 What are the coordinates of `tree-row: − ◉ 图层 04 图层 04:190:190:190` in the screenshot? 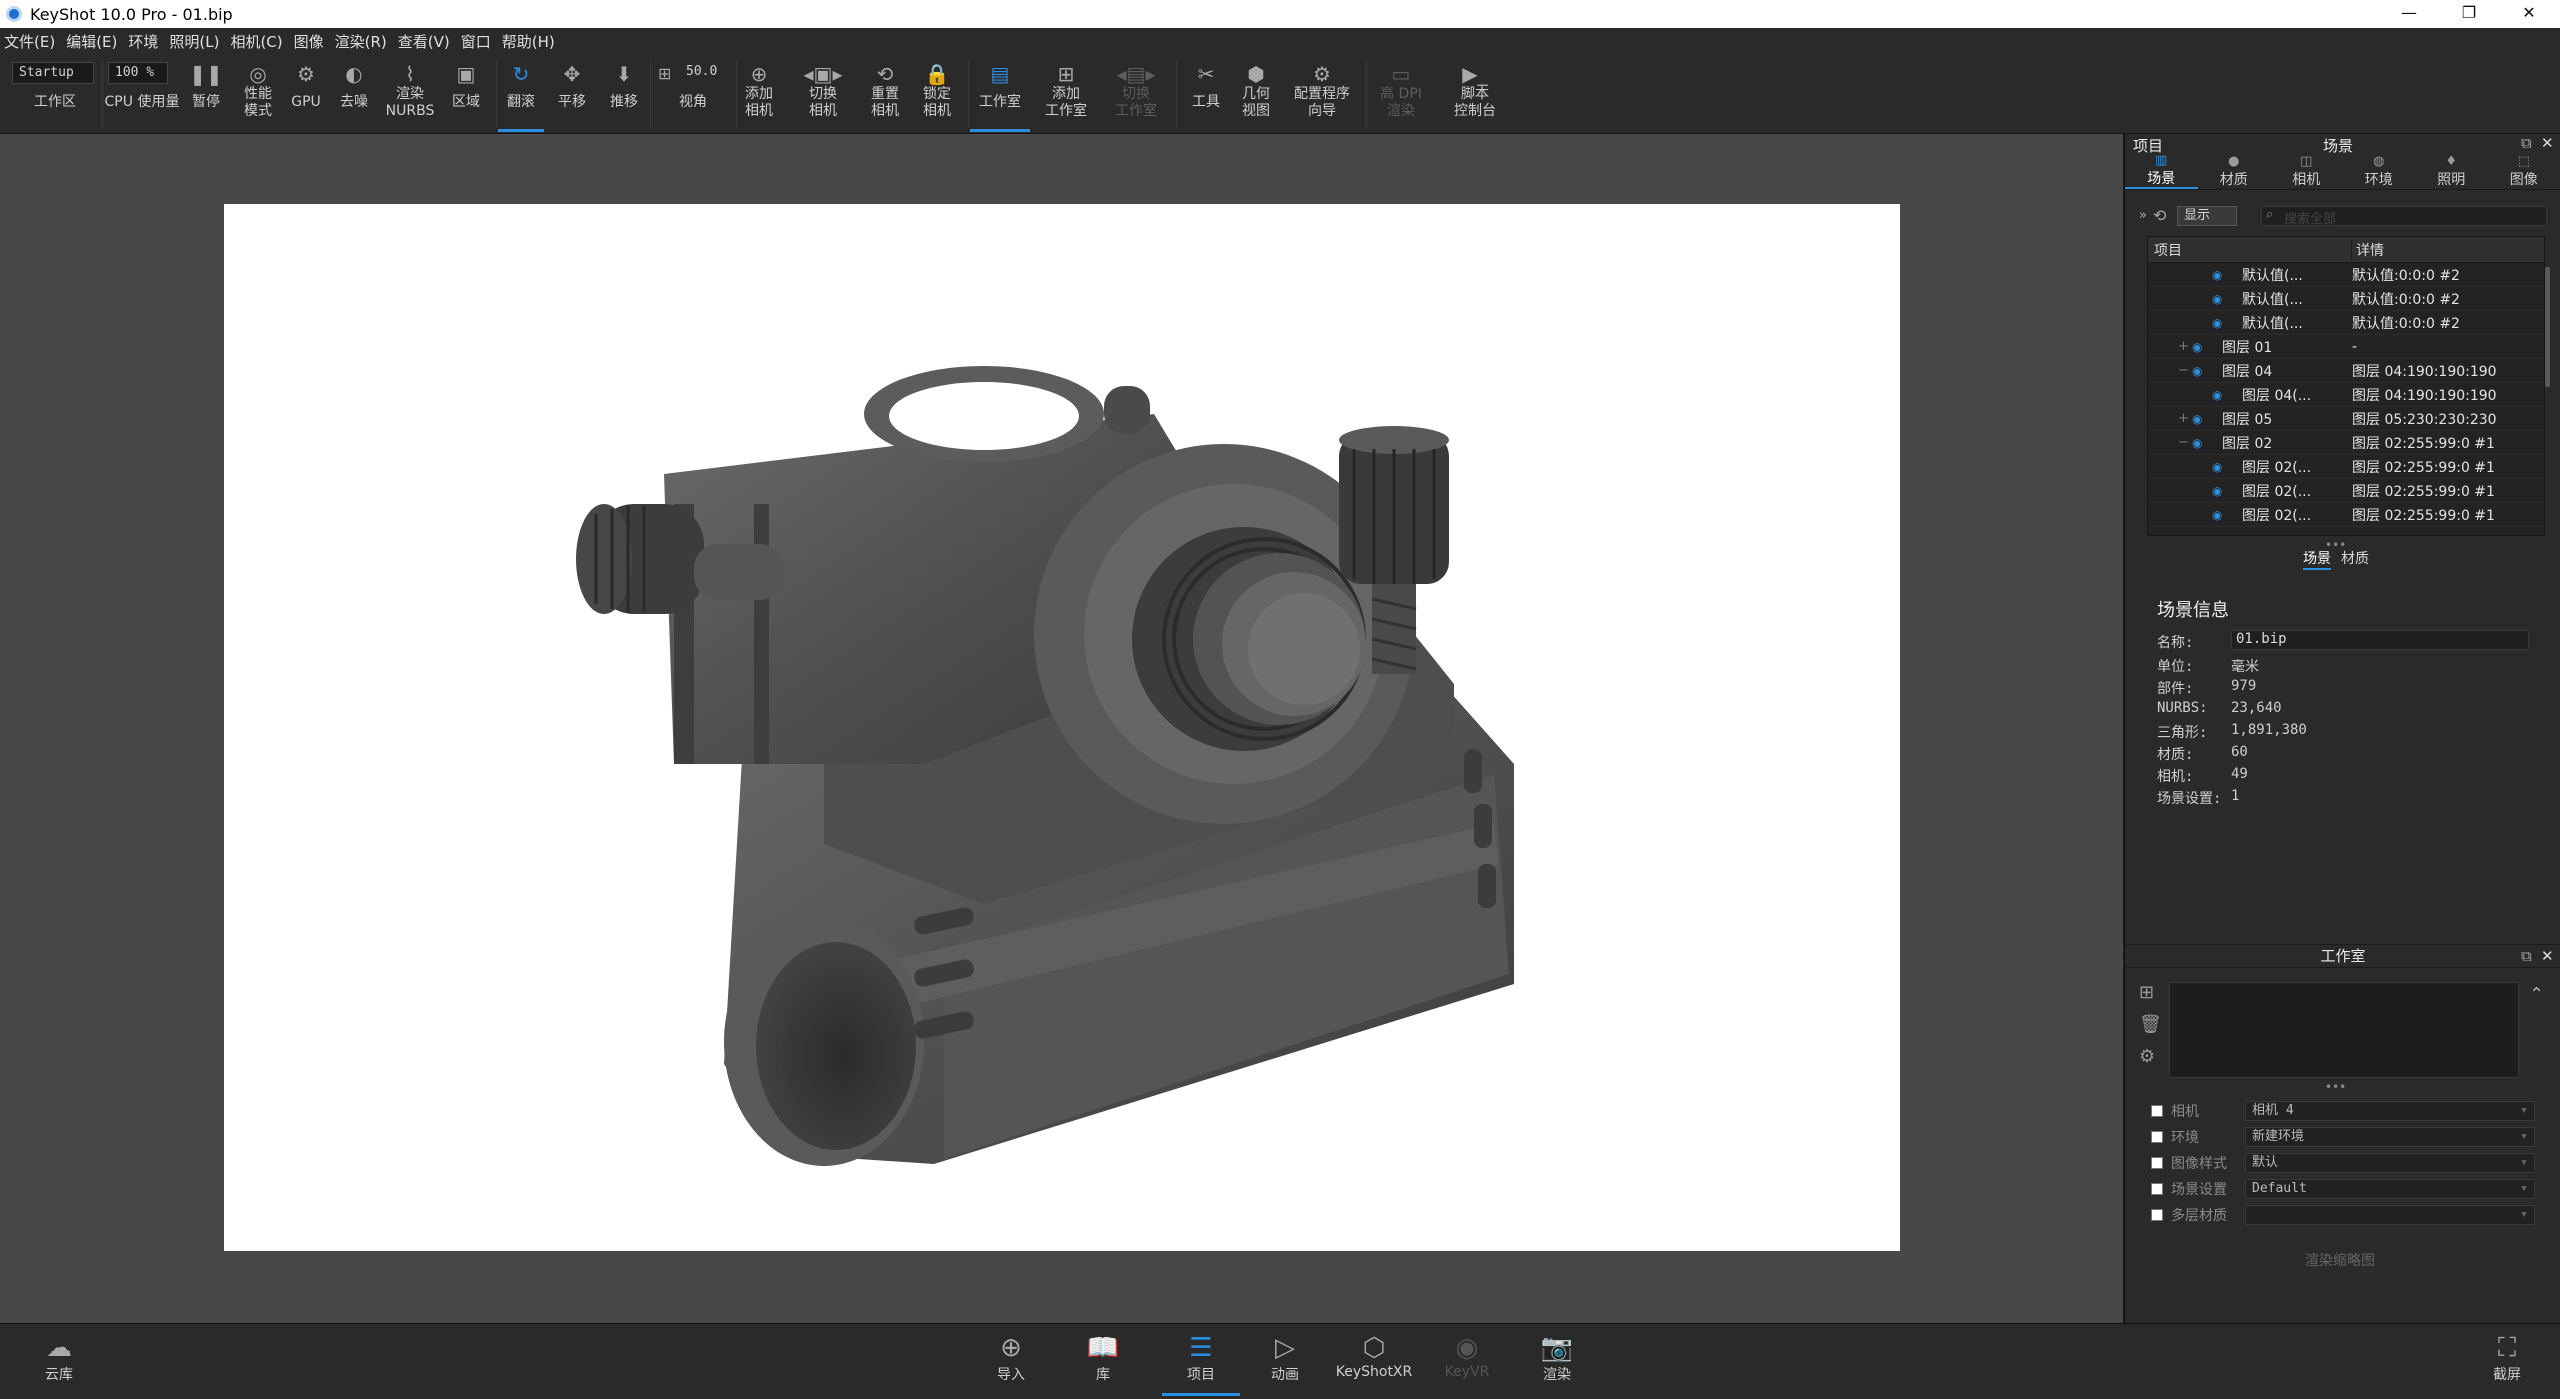 It's located at (2346, 371).